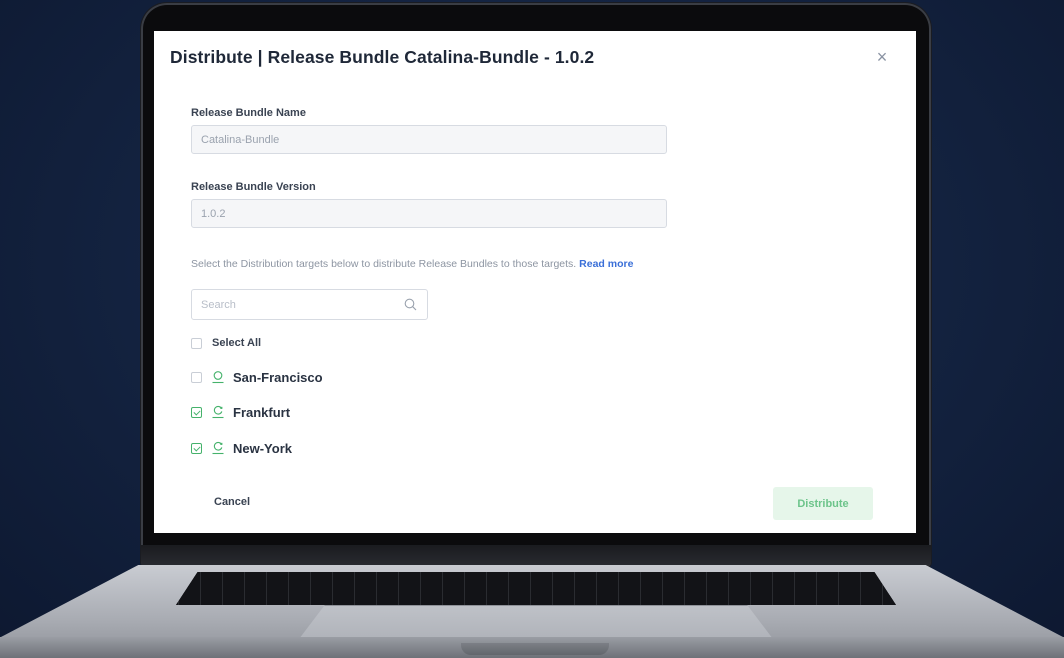 This screenshot has height=658, width=1064. Describe the element at coordinates (606, 264) in the screenshot. I see `read-more-link: Read more` at that location.